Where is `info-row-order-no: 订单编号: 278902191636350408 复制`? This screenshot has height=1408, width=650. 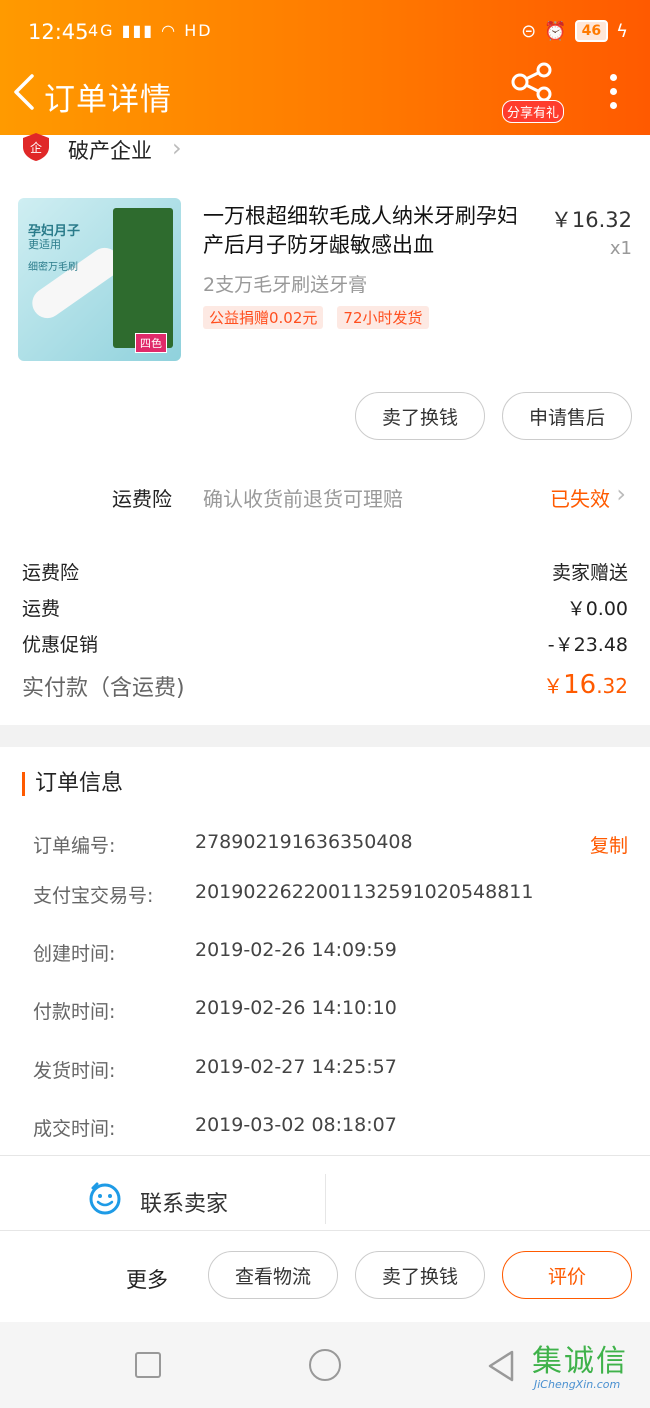 info-row-order-no: 订单编号: 278902191636350408 复制 is located at coordinates (330, 846).